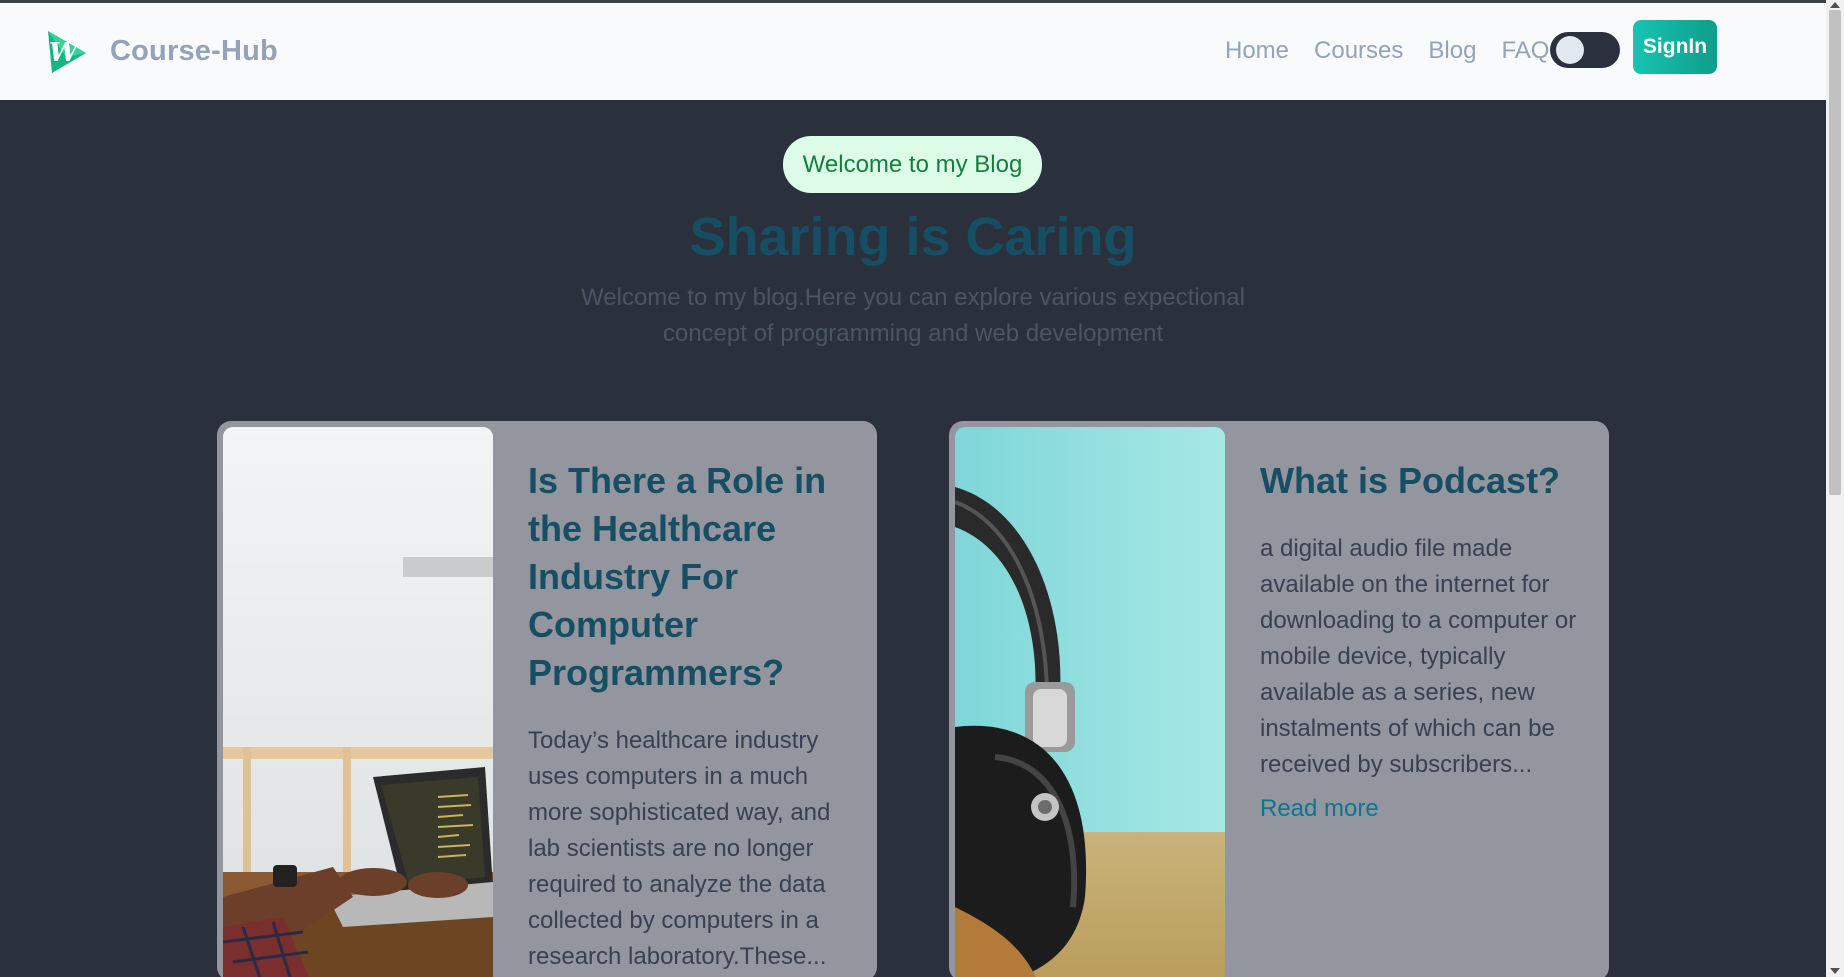  Describe the element at coordinates (913, 237) in the screenshot. I see `hero-title: Sharing is Caring` at that location.